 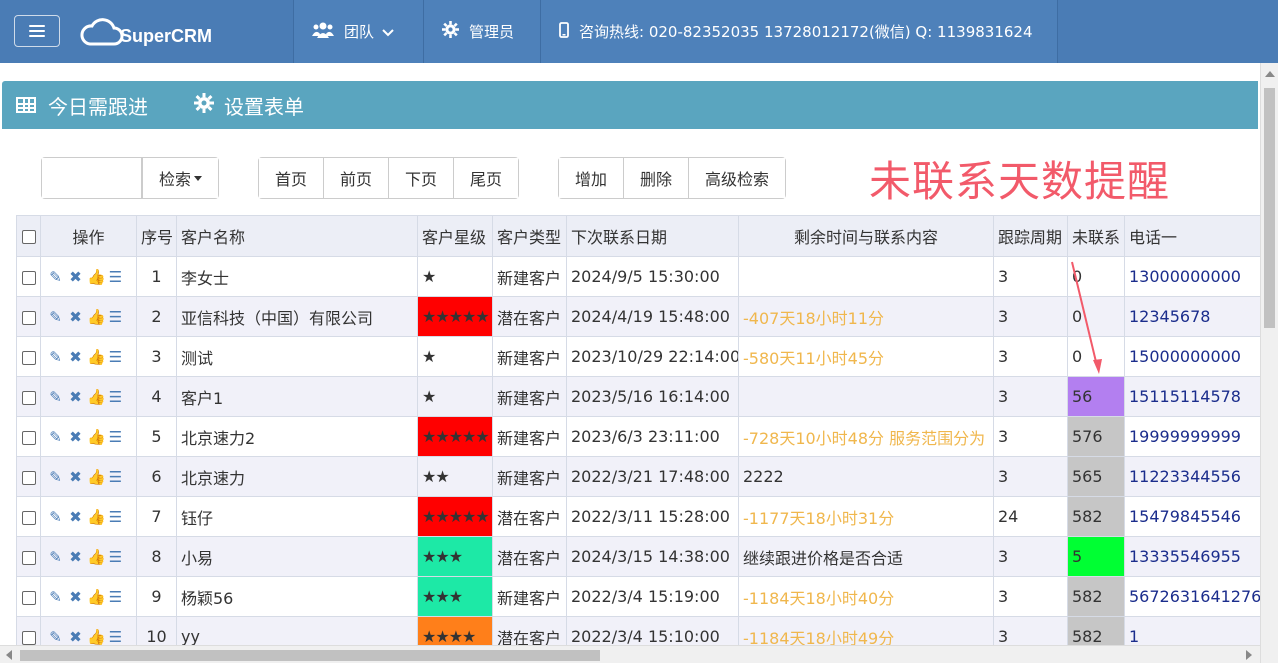 What do you see at coordinates (9, 655) in the screenshot?
I see `scroll-left-icon` at bounding box center [9, 655].